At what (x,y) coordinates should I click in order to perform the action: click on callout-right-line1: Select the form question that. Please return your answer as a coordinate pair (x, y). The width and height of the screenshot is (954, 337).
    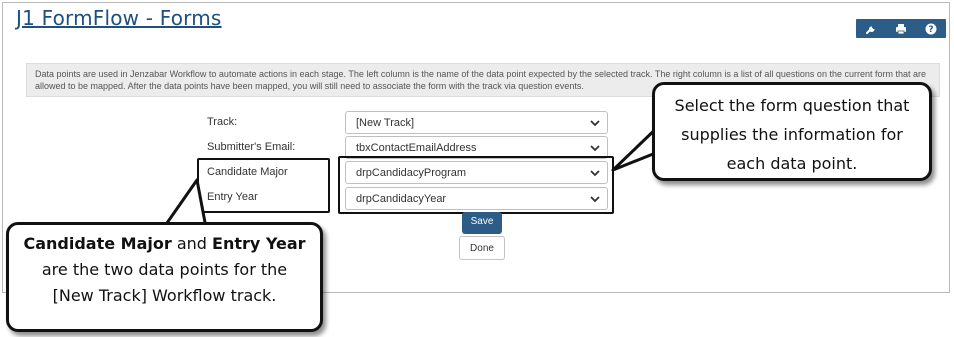
    Looking at the image, I should click on (792, 105).